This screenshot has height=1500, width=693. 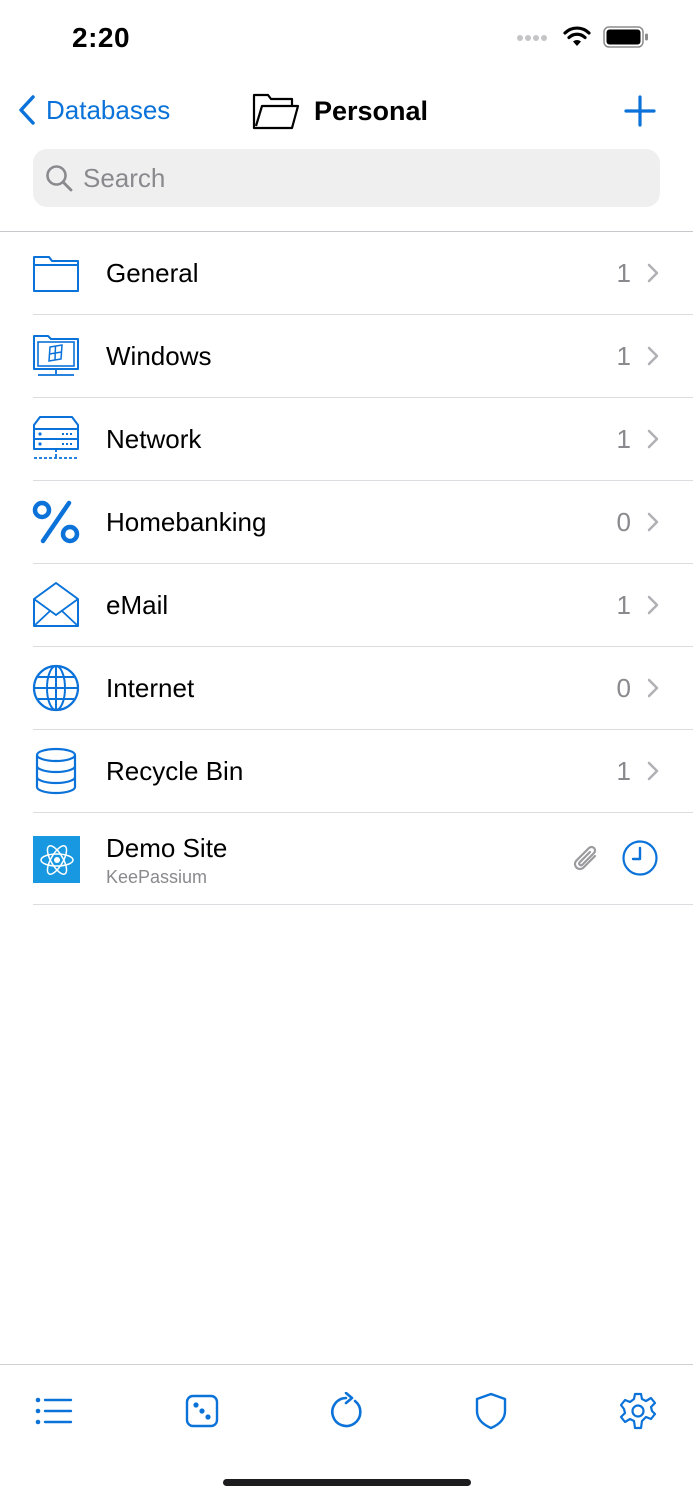 What do you see at coordinates (276, 111) in the screenshot?
I see `folder-open-icon` at bounding box center [276, 111].